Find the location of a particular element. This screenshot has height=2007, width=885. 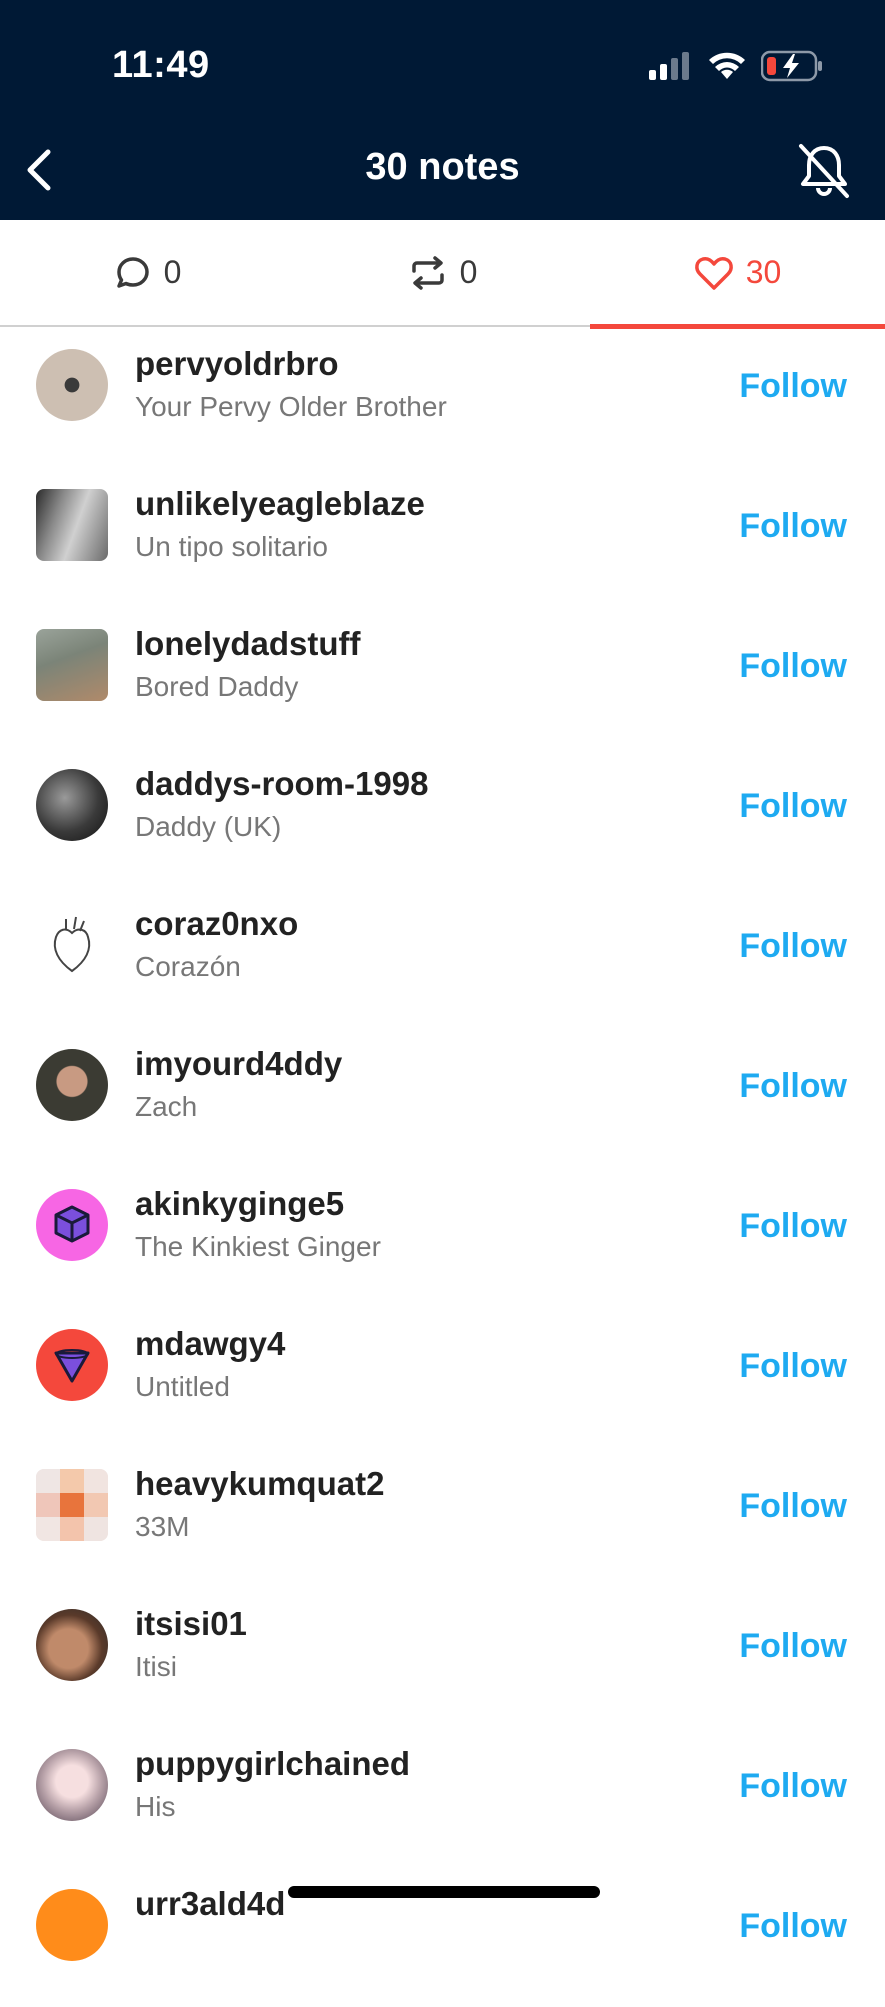

username: lonelydadstuff is located at coordinates (248, 644).